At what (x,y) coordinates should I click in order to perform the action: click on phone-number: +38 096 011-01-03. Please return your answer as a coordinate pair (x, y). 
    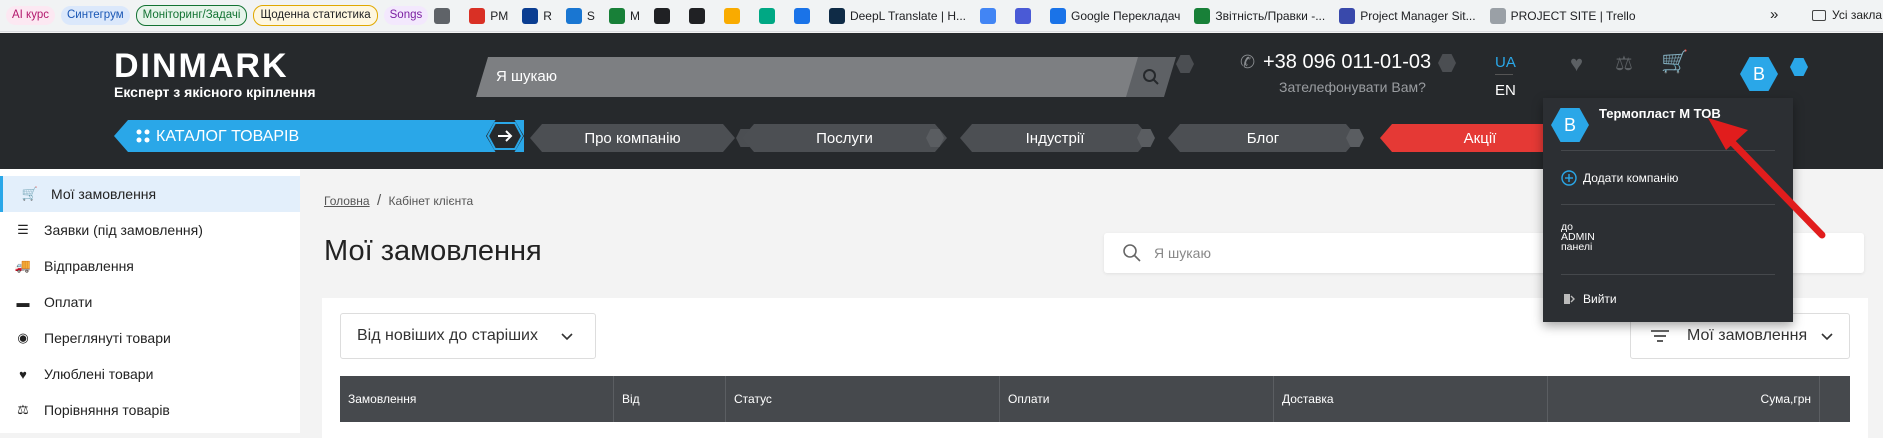
    Looking at the image, I should click on (1347, 62).